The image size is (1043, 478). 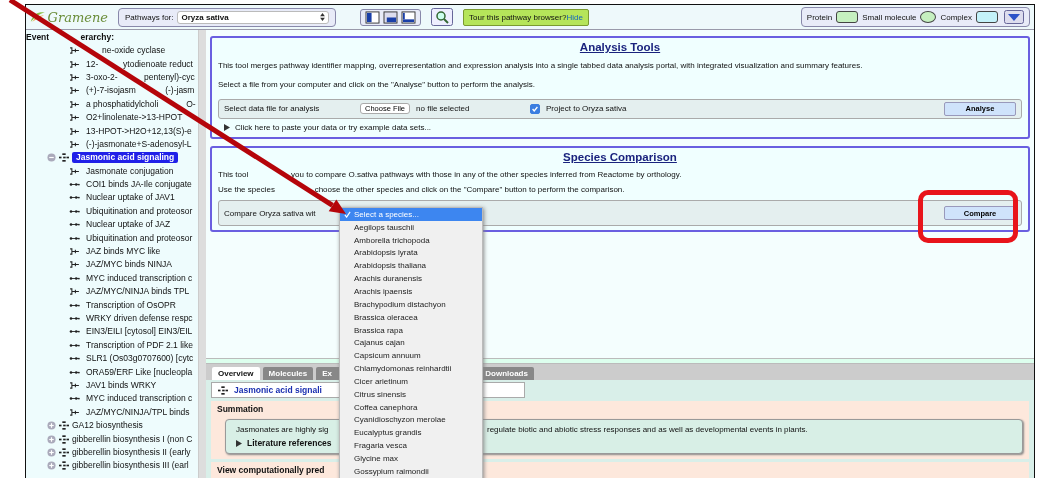 I want to click on event-item: O-, so click(x=191, y=104).